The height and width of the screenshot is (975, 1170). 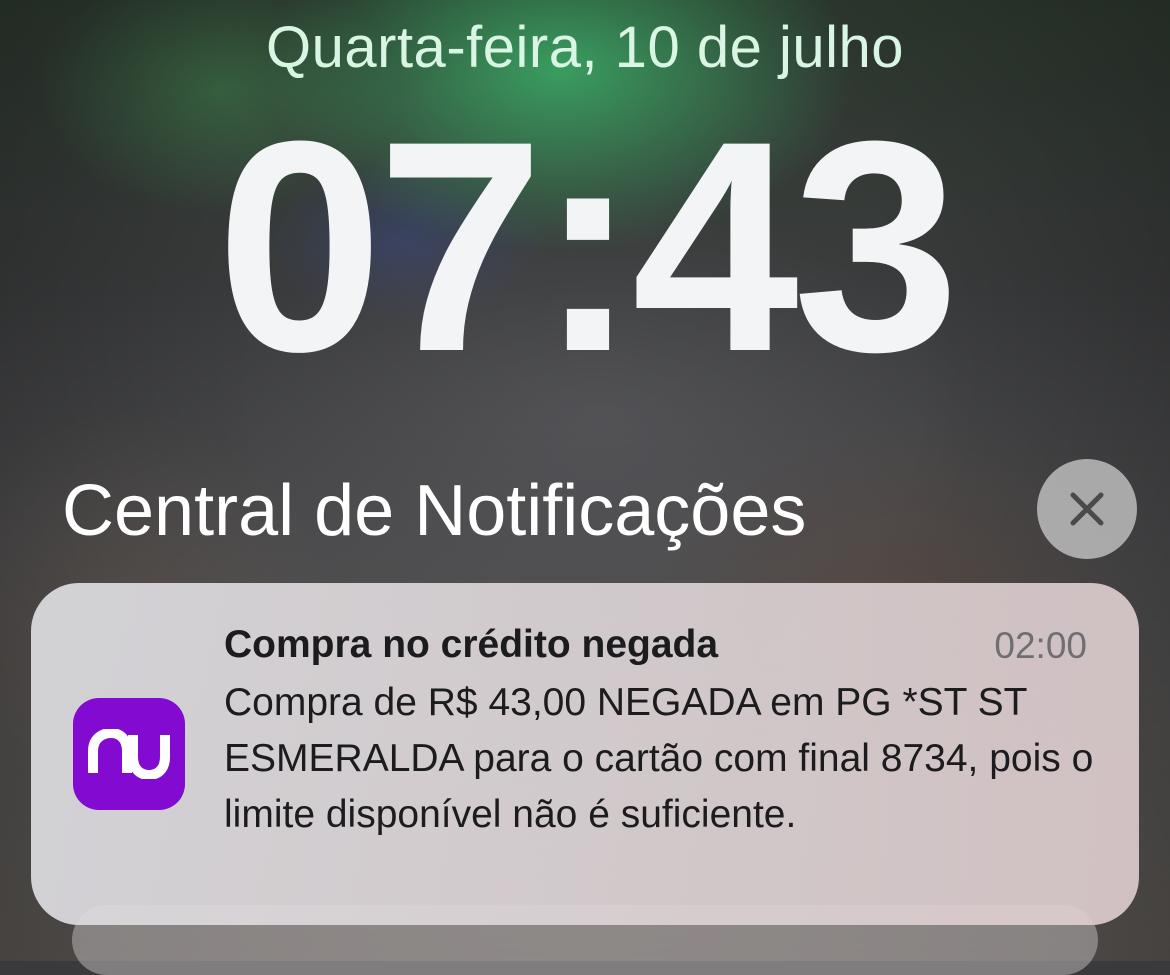 I want to click on nubank-app-icon, so click(x=129, y=754).